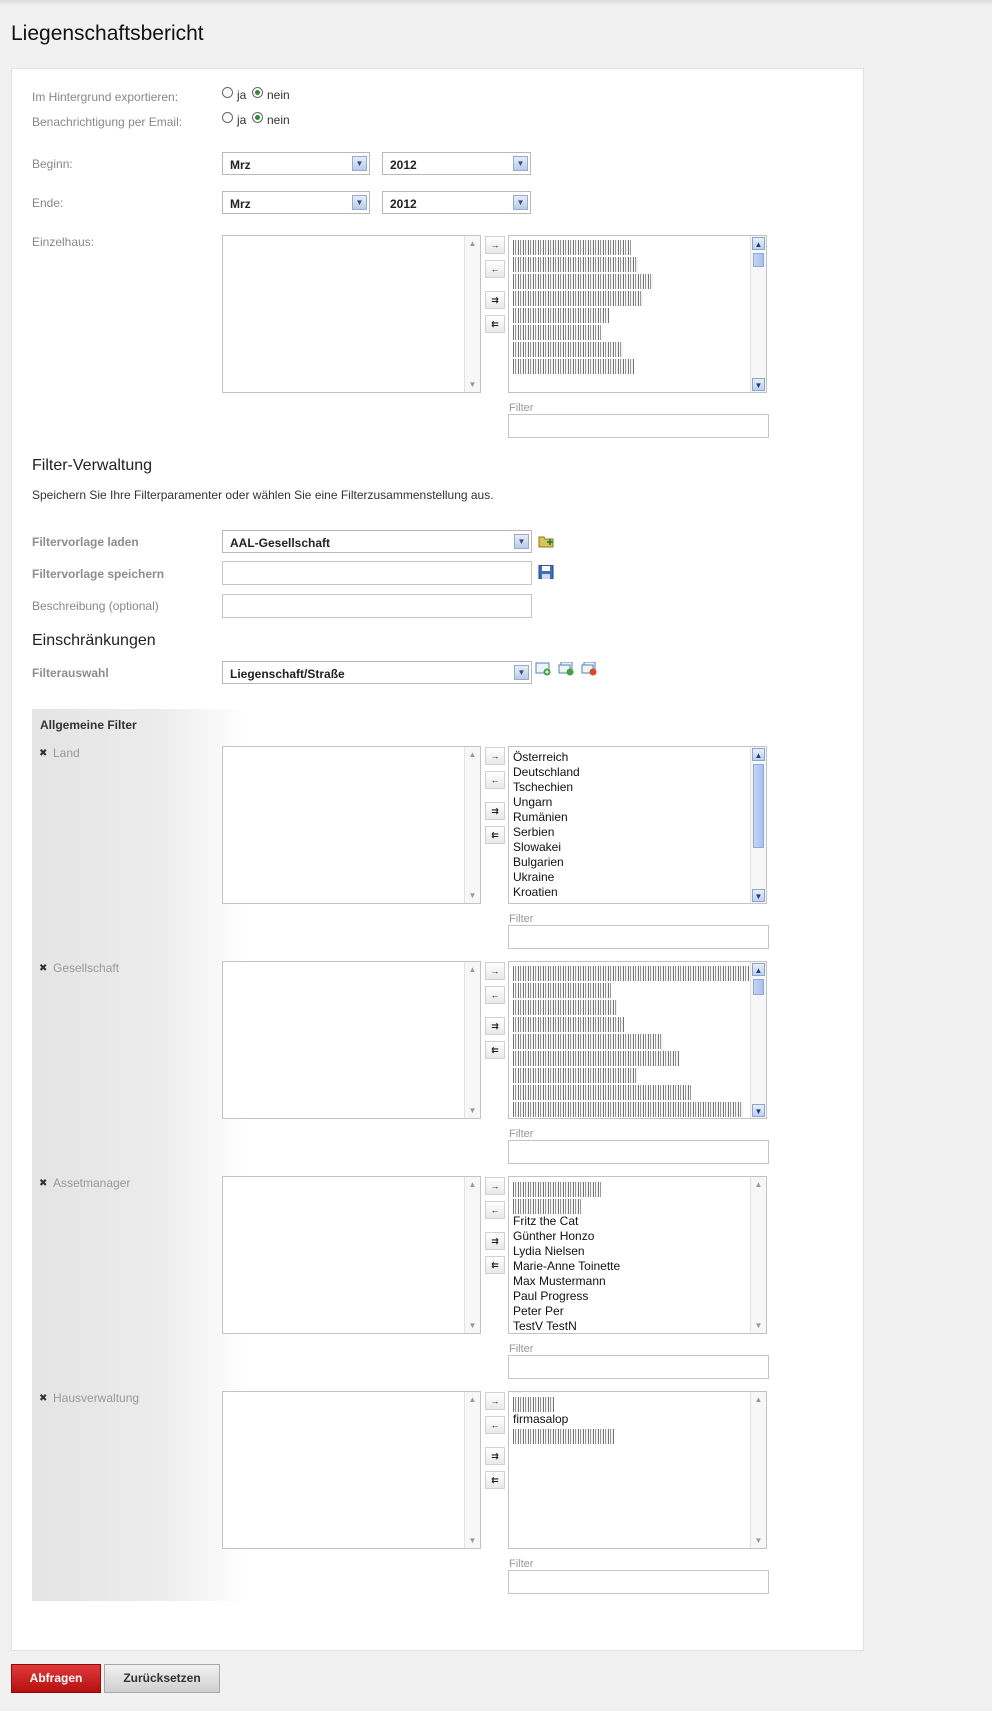 The width and height of the screenshot is (992, 1711). I want to click on list-item: Marie-Anne Toinette, so click(566, 1266).